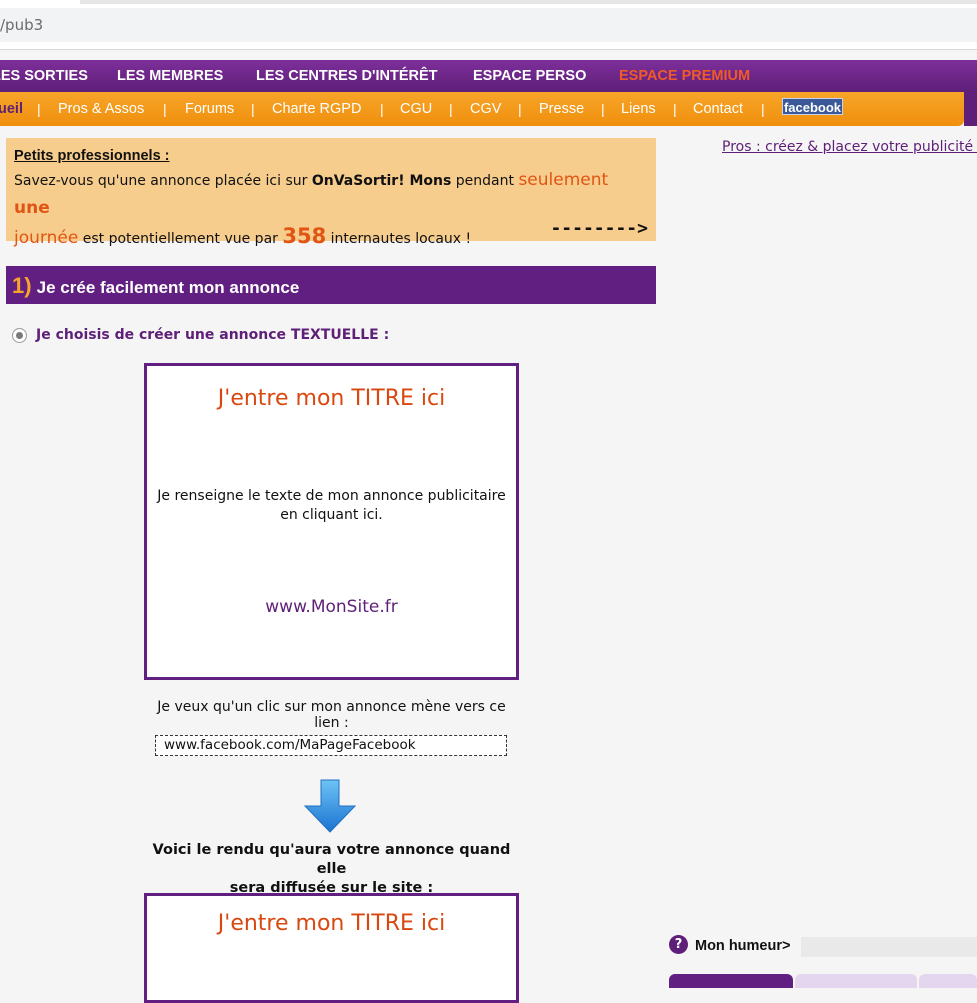 The image size is (977, 1003). Describe the element at coordinates (970, 109) in the screenshot. I see `sub-menu-edge` at that location.